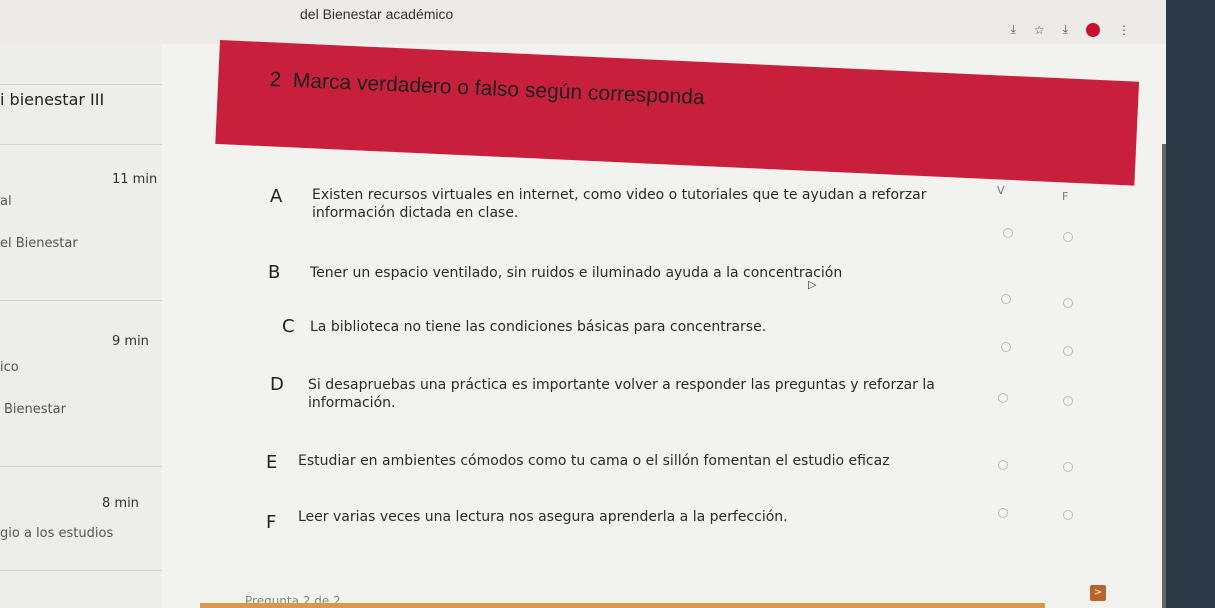 This screenshot has width=1215, height=608. I want to click on star-icon: ☆, so click(1039, 30).